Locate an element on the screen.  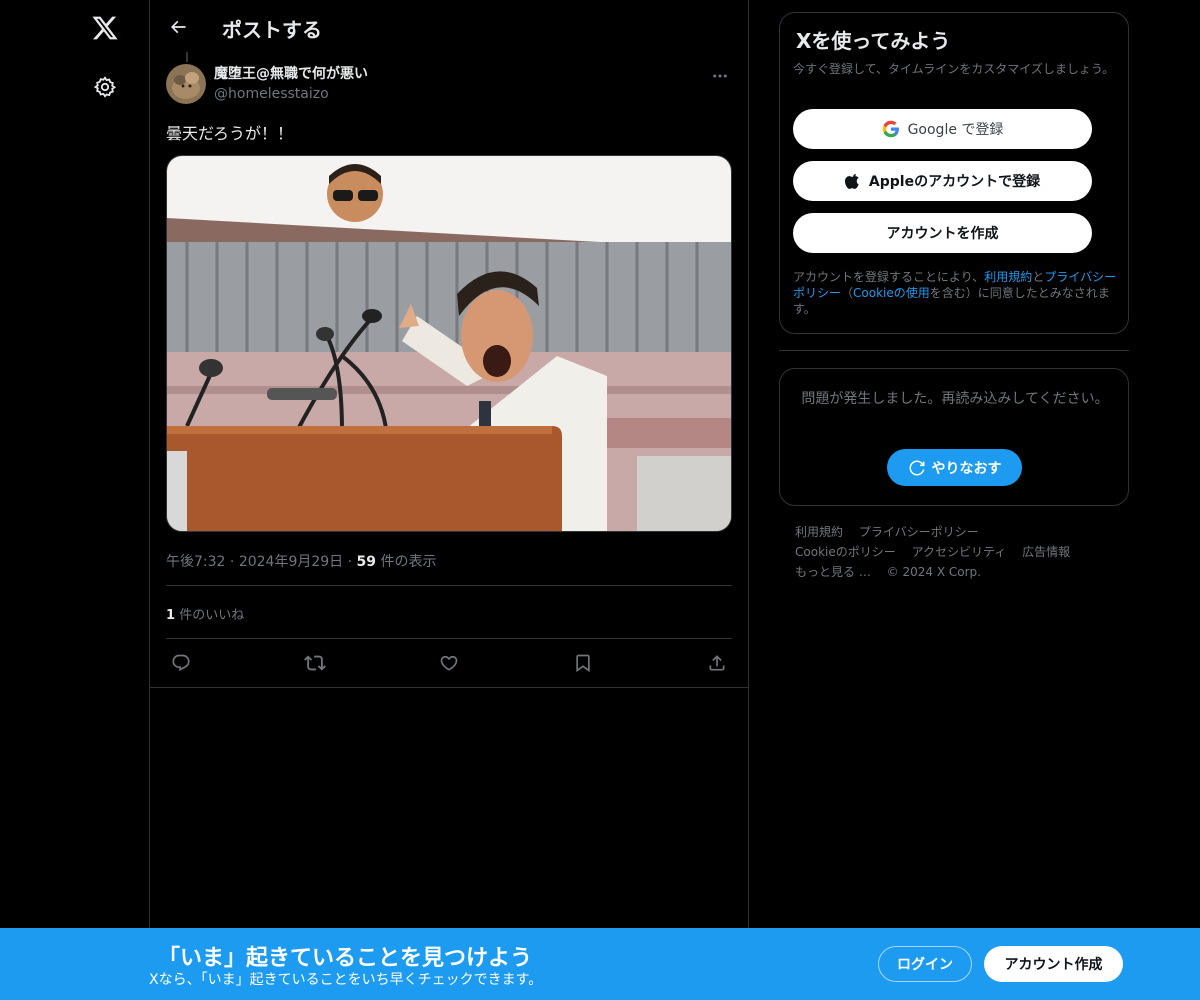
reply-icon is located at coordinates (181, 663).